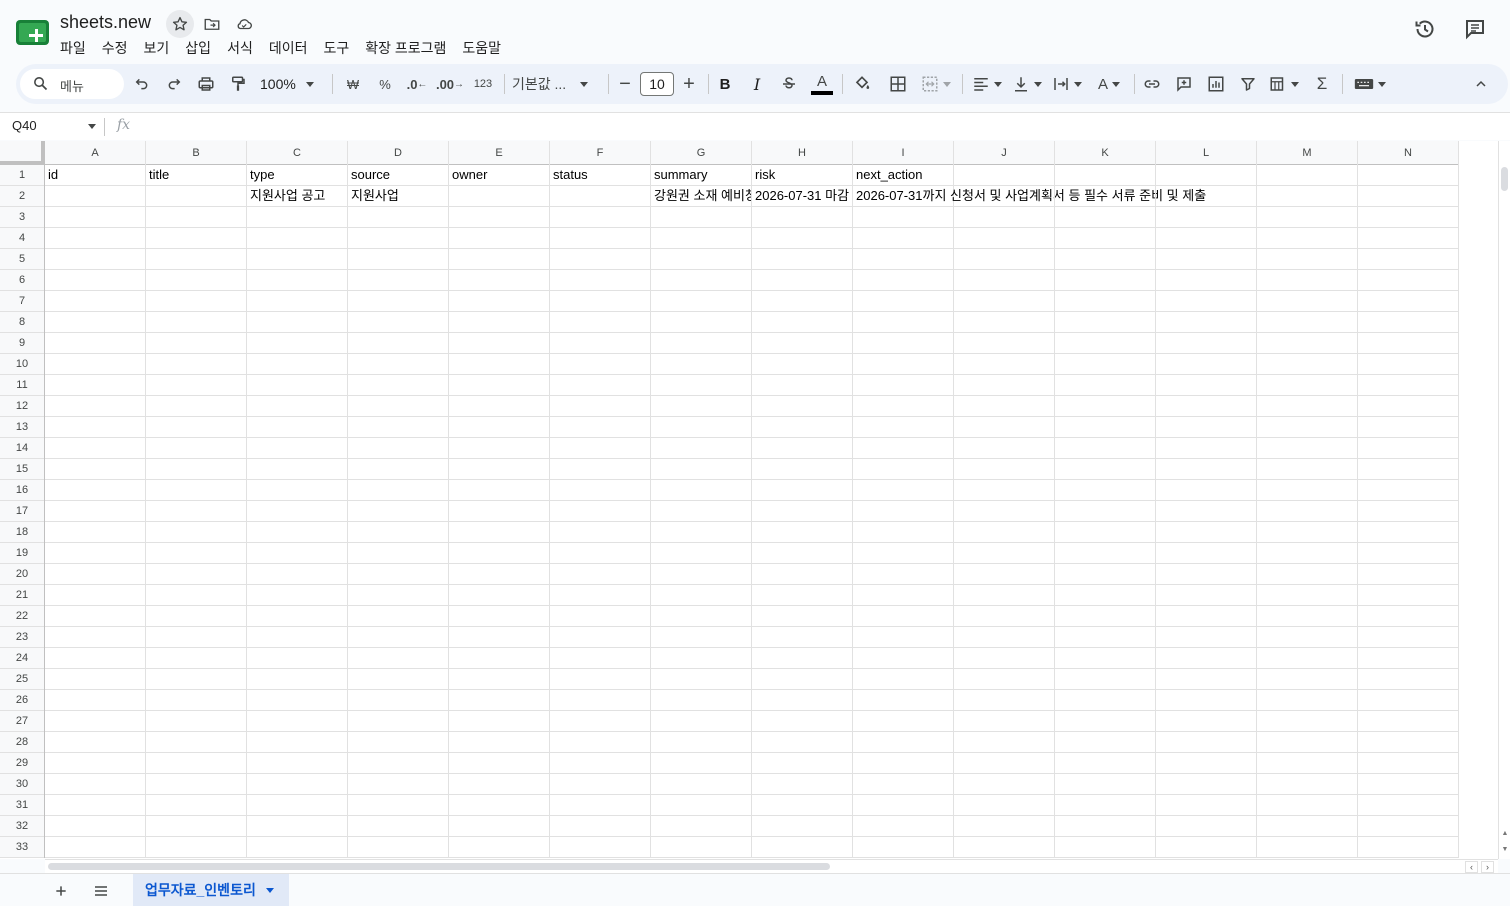 This screenshot has width=1510, height=906. What do you see at coordinates (481, 48) in the screenshot?
I see `menu-help: 도움말` at bounding box center [481, 48].